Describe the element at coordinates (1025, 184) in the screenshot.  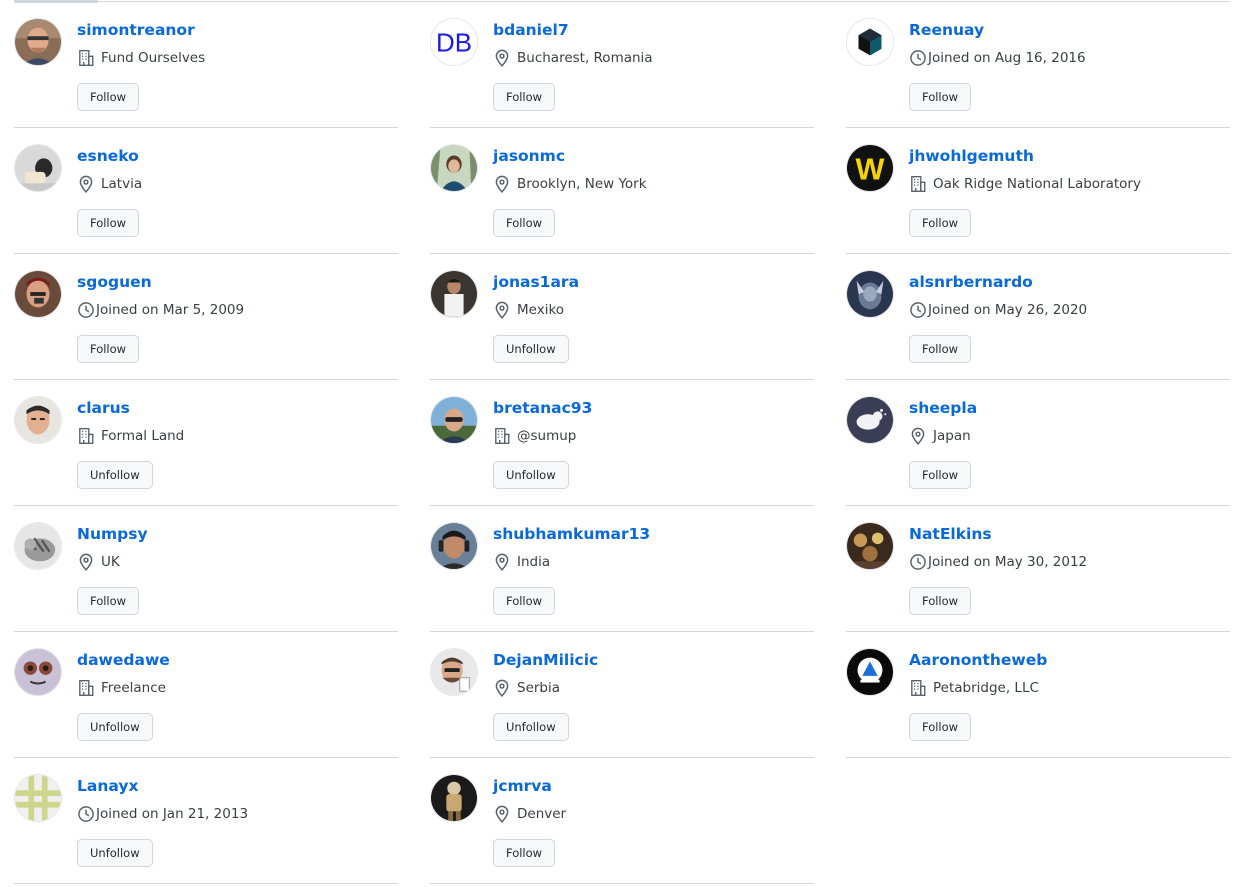
I see `user-meta: Oak Ridge National Laboratory` at that location.